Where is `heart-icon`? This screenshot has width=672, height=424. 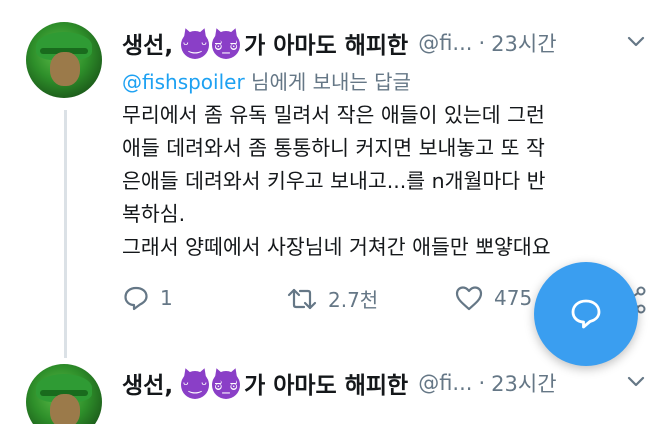 heart-icon is located at coordinates (469, 298).